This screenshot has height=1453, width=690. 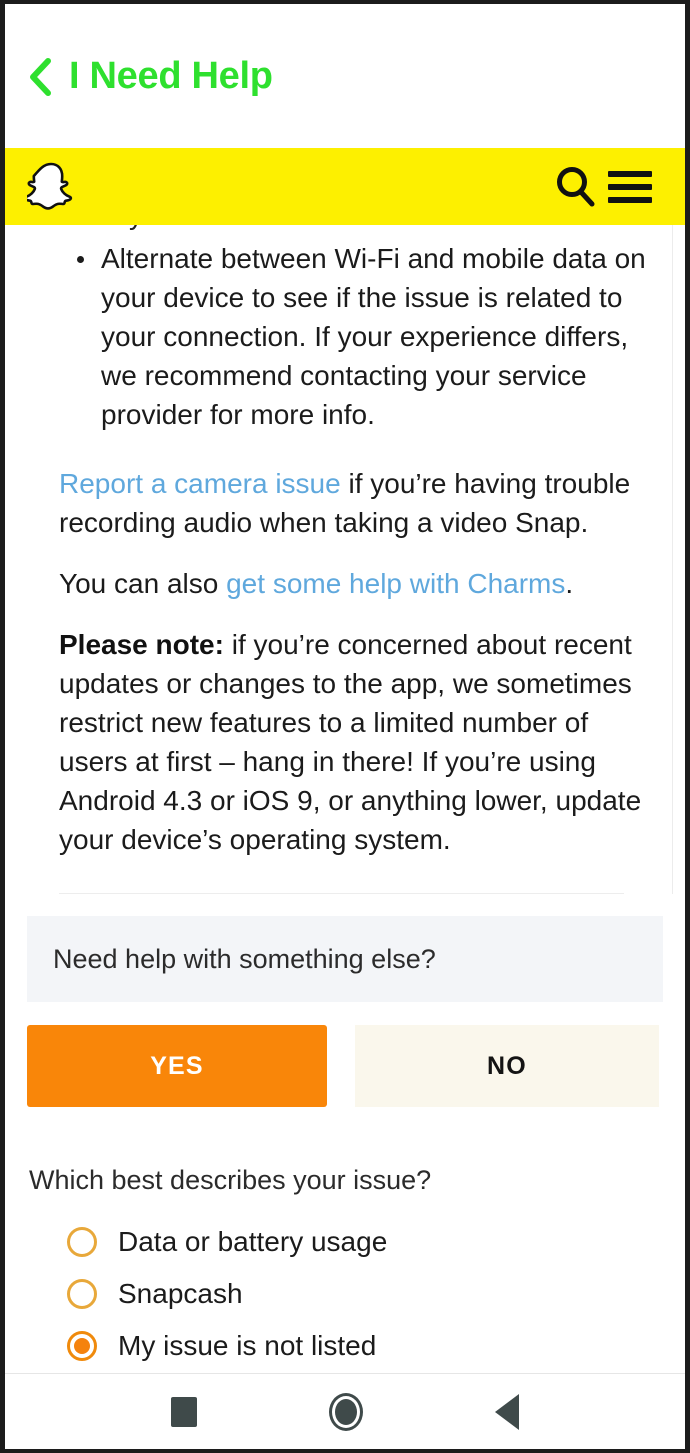 I want to click on snapchat-top-bar, so click(x=345, y=186).